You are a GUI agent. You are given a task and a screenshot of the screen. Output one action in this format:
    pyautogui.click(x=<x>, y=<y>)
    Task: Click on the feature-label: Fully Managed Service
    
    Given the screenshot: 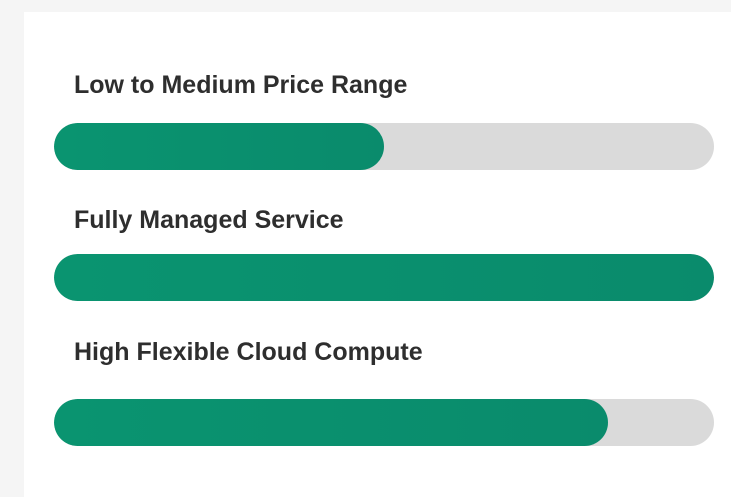 What is the action you would take?
    pyautogui.click(x=209, y=220)
    